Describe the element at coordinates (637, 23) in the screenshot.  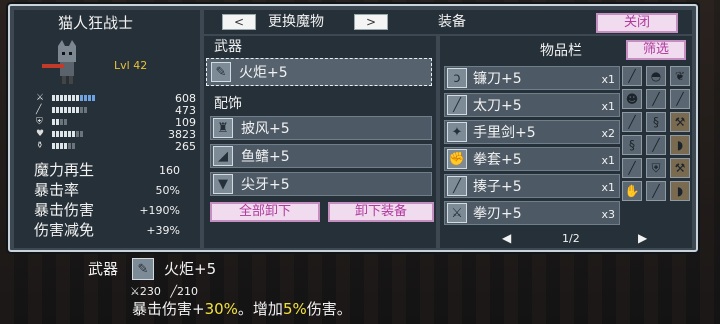
I see `close-button: 关闭` at that location.